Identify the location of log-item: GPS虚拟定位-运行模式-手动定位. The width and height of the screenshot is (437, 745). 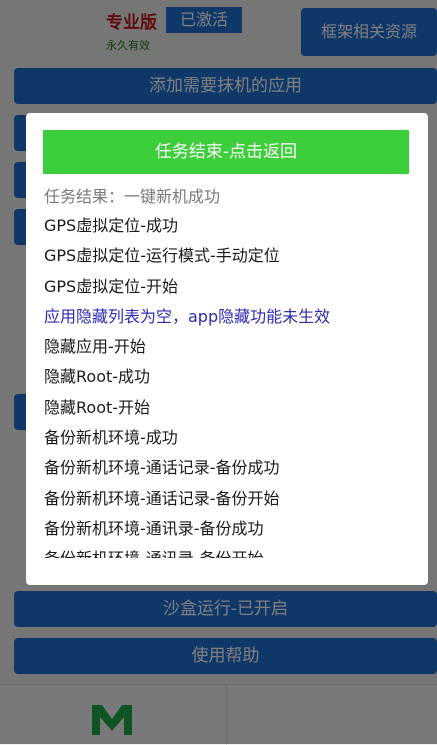
(162, 256).